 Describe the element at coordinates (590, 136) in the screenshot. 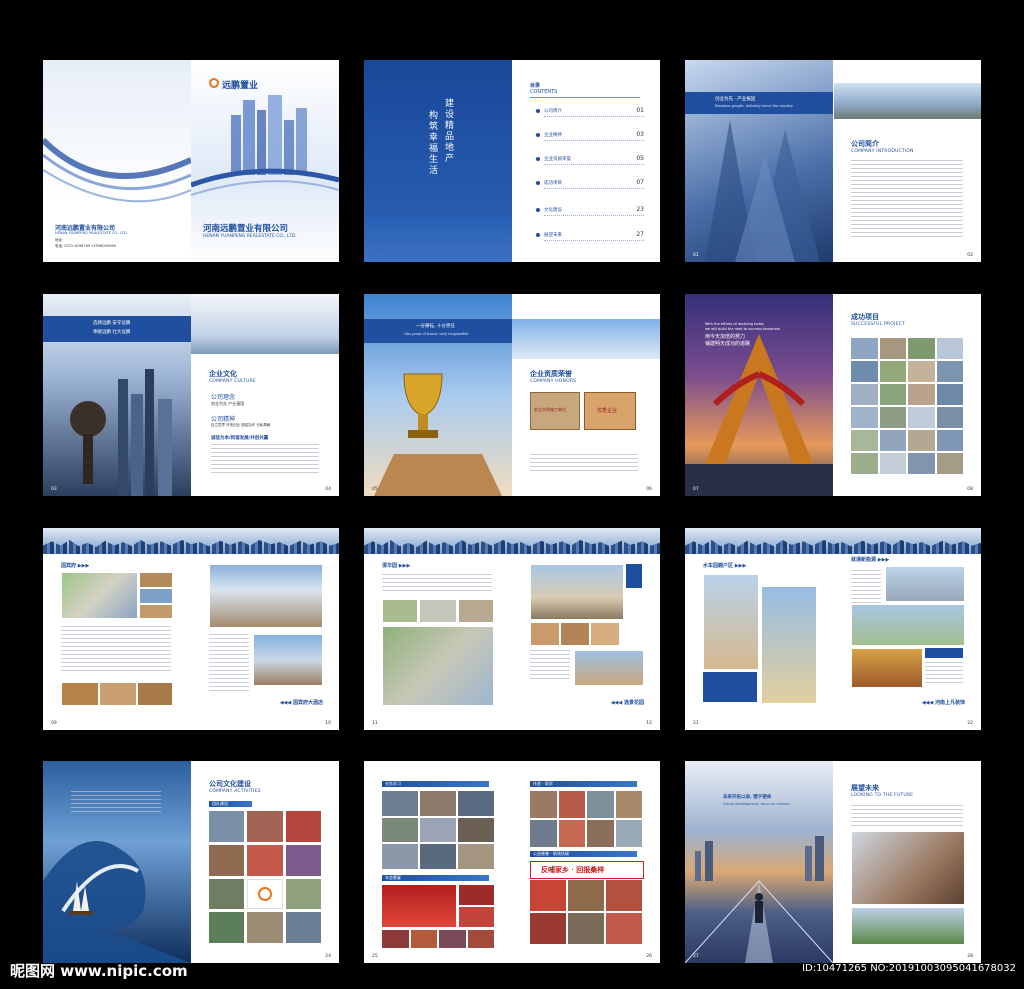

I see `toc-item: 企业精神 03` at that location.